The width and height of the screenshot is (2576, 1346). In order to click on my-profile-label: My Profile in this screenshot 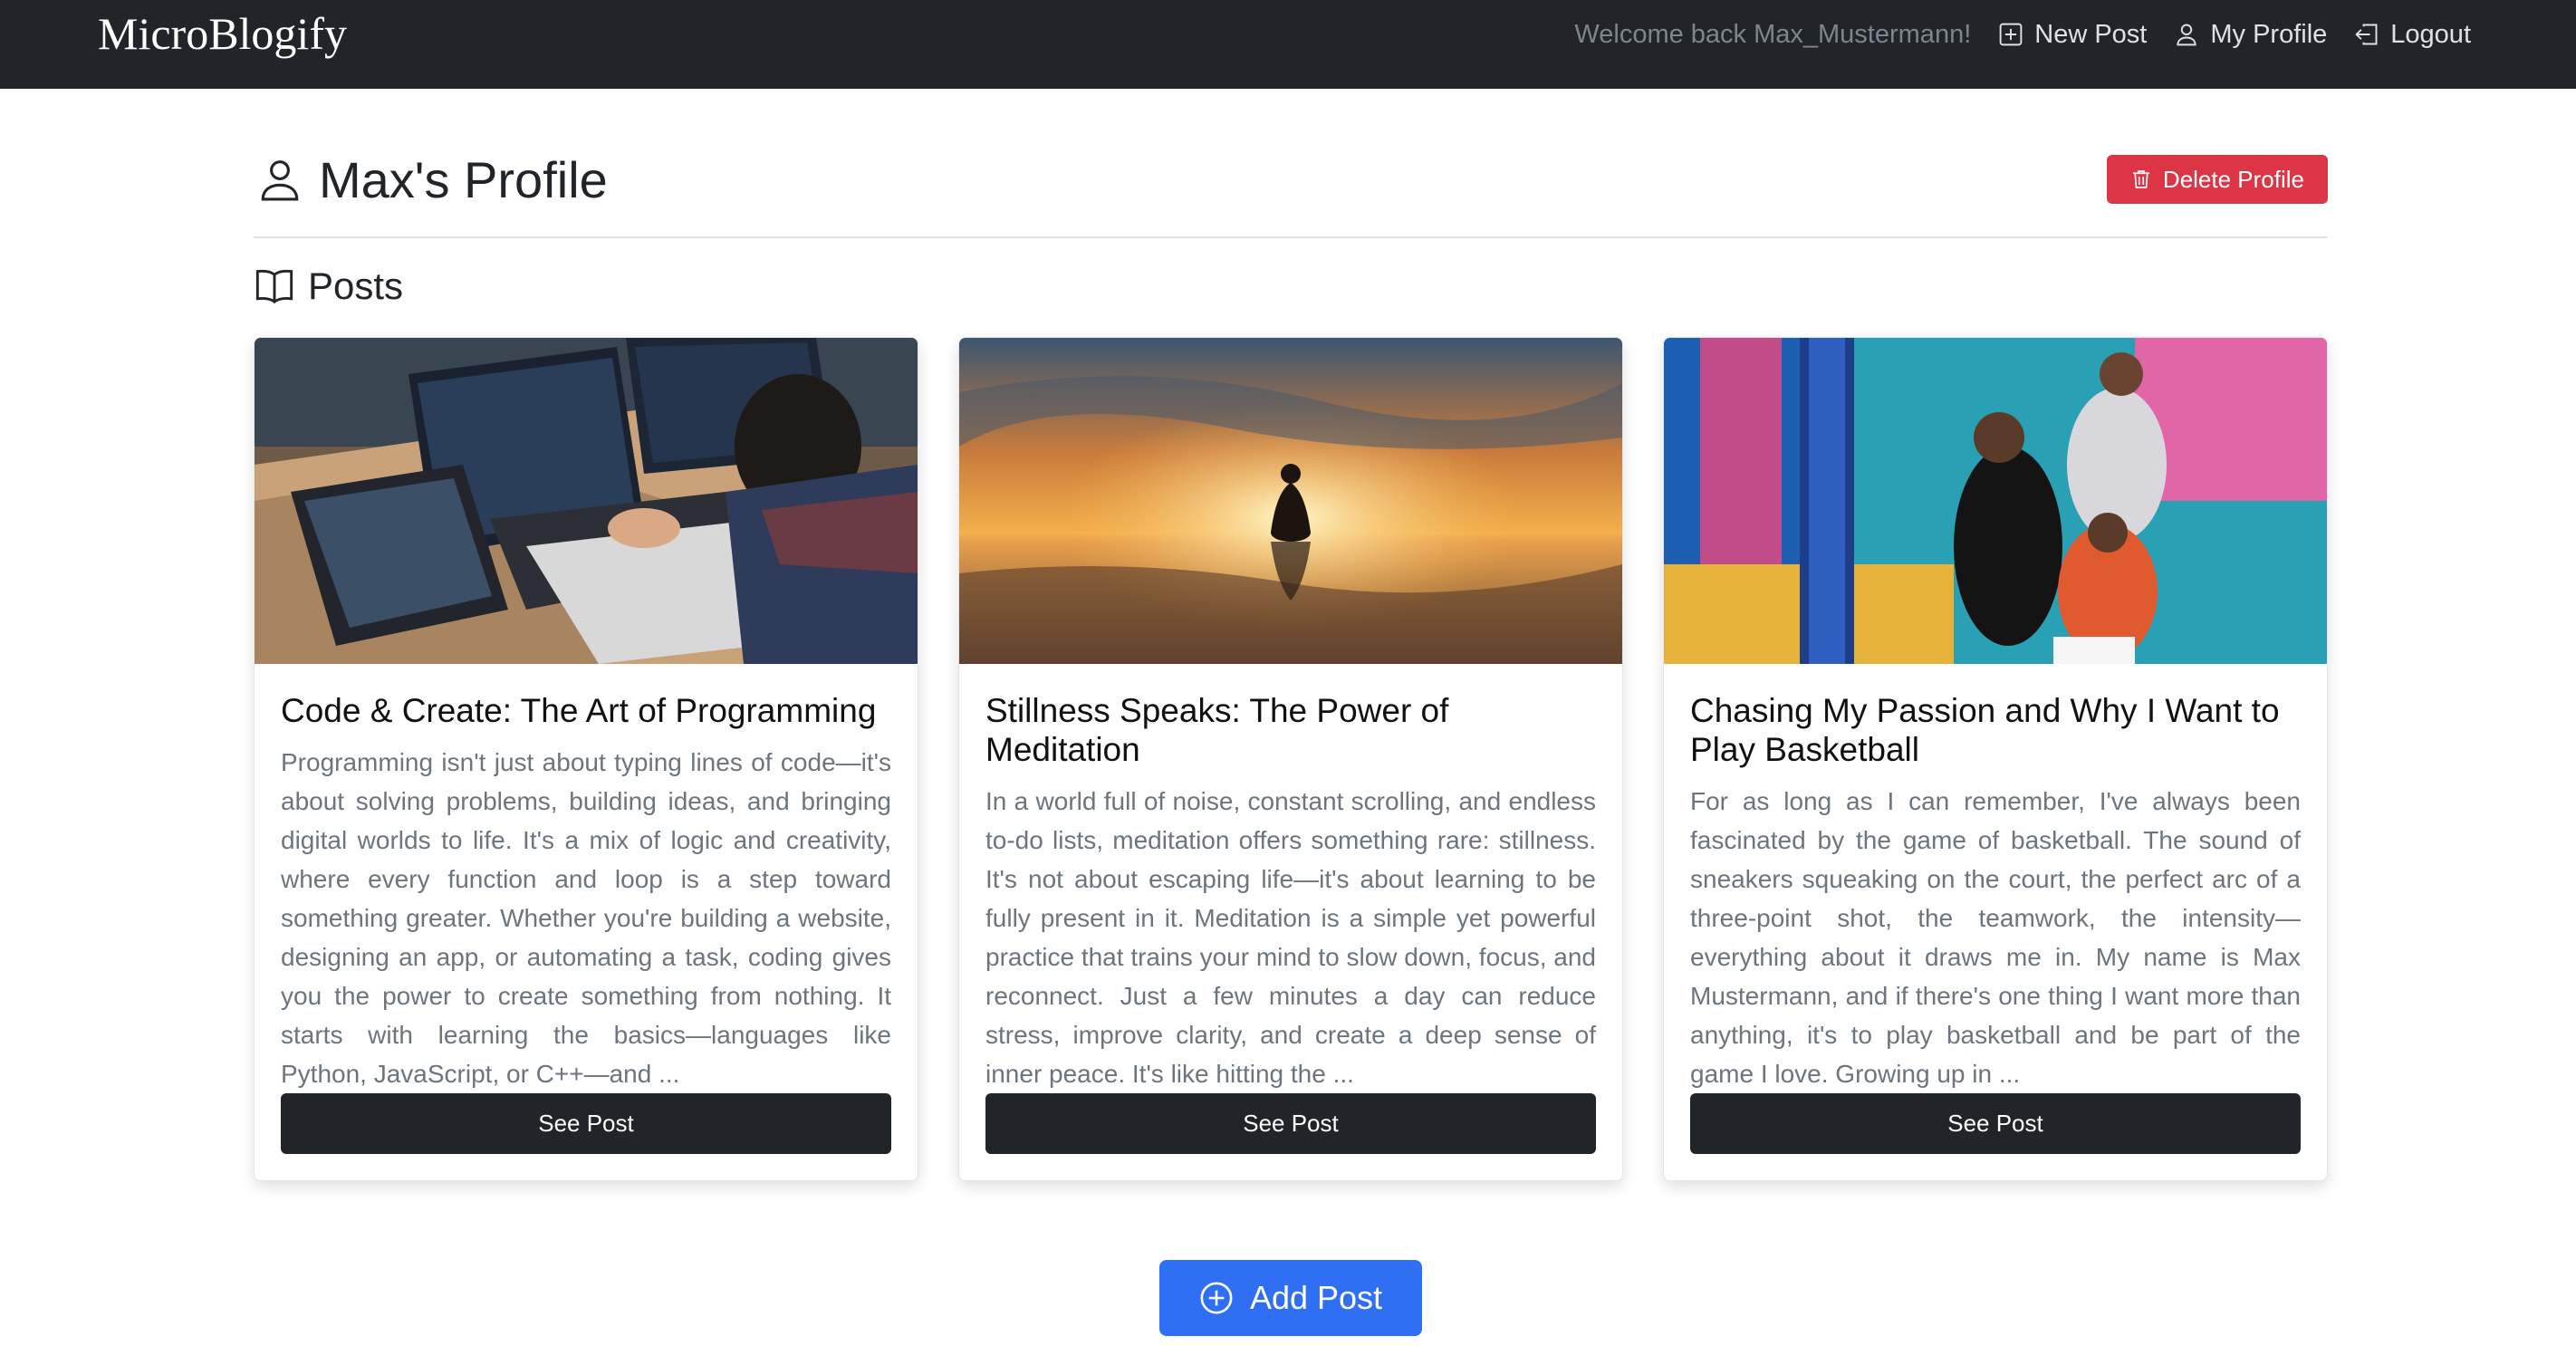, I will do `click(2269, 34)`.